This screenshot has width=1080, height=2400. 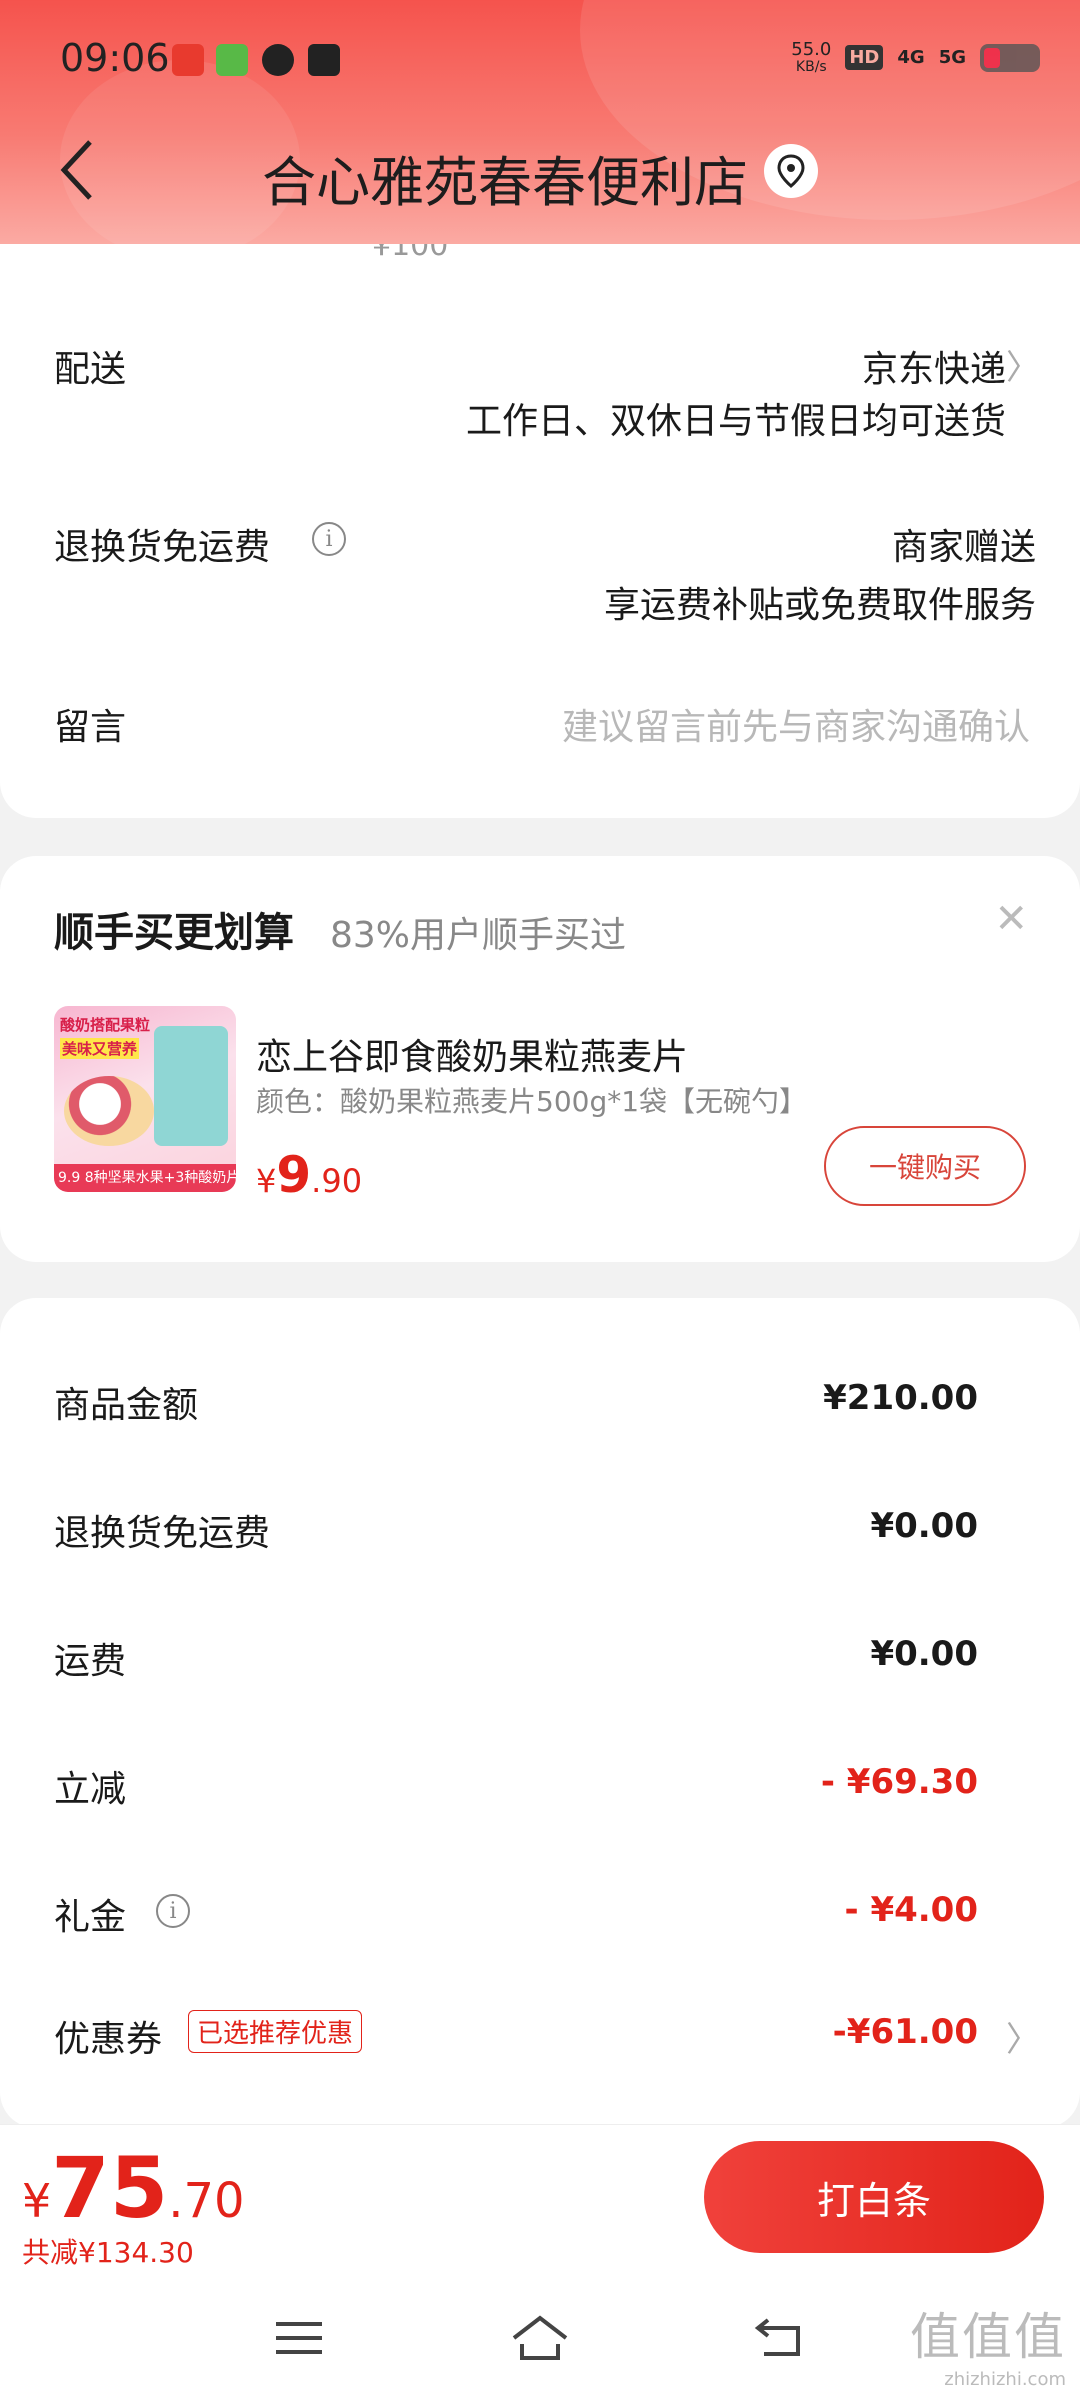 What do you see at coordinates (905, 2032) in the screenshot?
I see `coupon-value: -¥61.00` at bounding box center [905, 2032].